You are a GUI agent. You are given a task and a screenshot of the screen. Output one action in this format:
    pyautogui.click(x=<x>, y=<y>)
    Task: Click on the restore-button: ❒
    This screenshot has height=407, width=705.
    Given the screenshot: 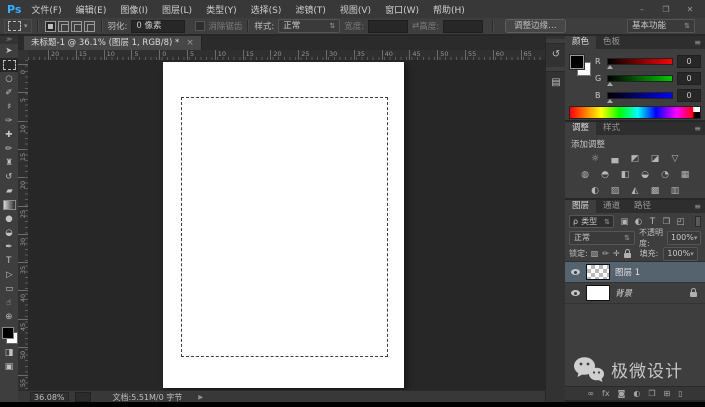 What is the action you would take?
    pyautogui.click(x=666, y=9)
    